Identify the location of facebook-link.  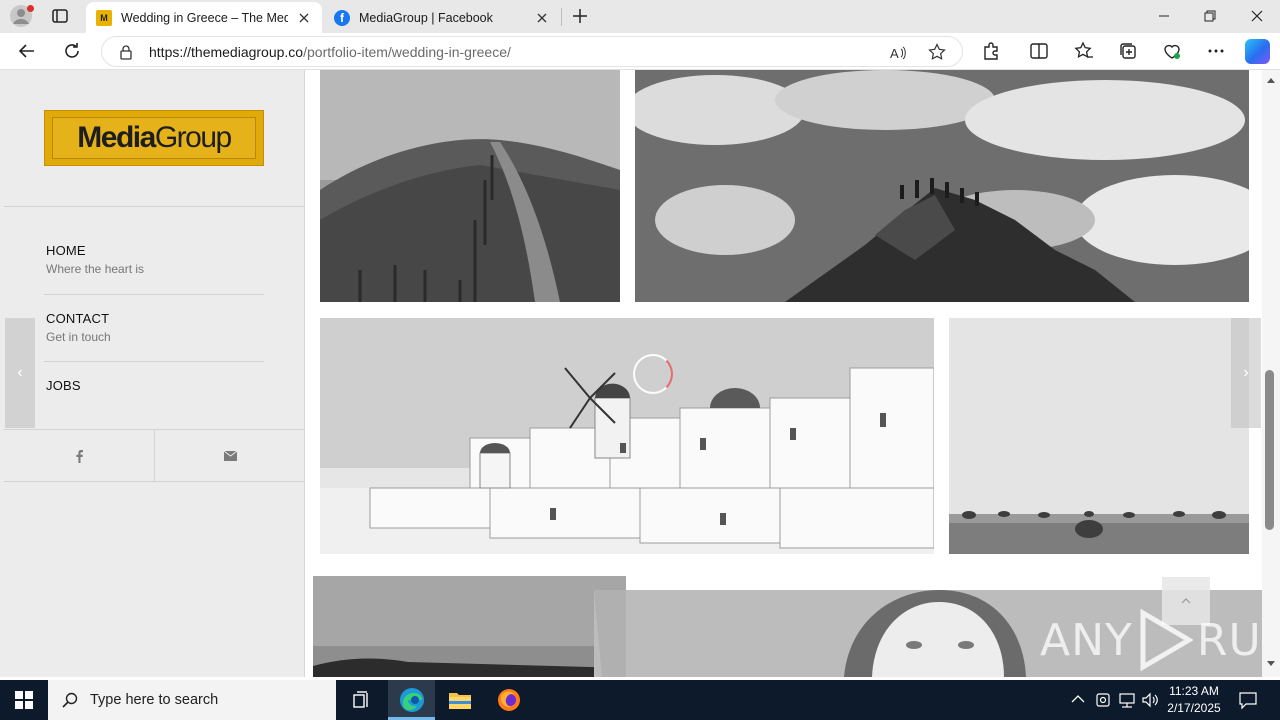
(79, 455).